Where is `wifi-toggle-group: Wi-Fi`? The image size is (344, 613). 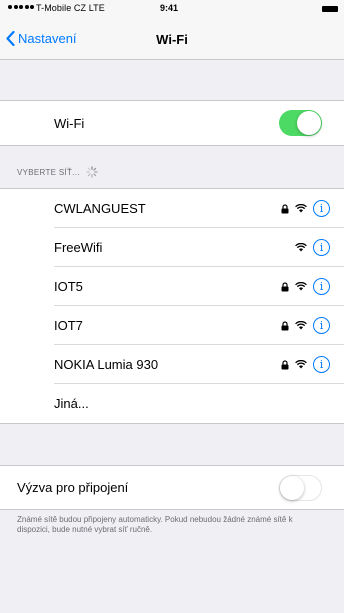 wifi-toggle-group: Wi-Fi is located at coordinates (172, 123).